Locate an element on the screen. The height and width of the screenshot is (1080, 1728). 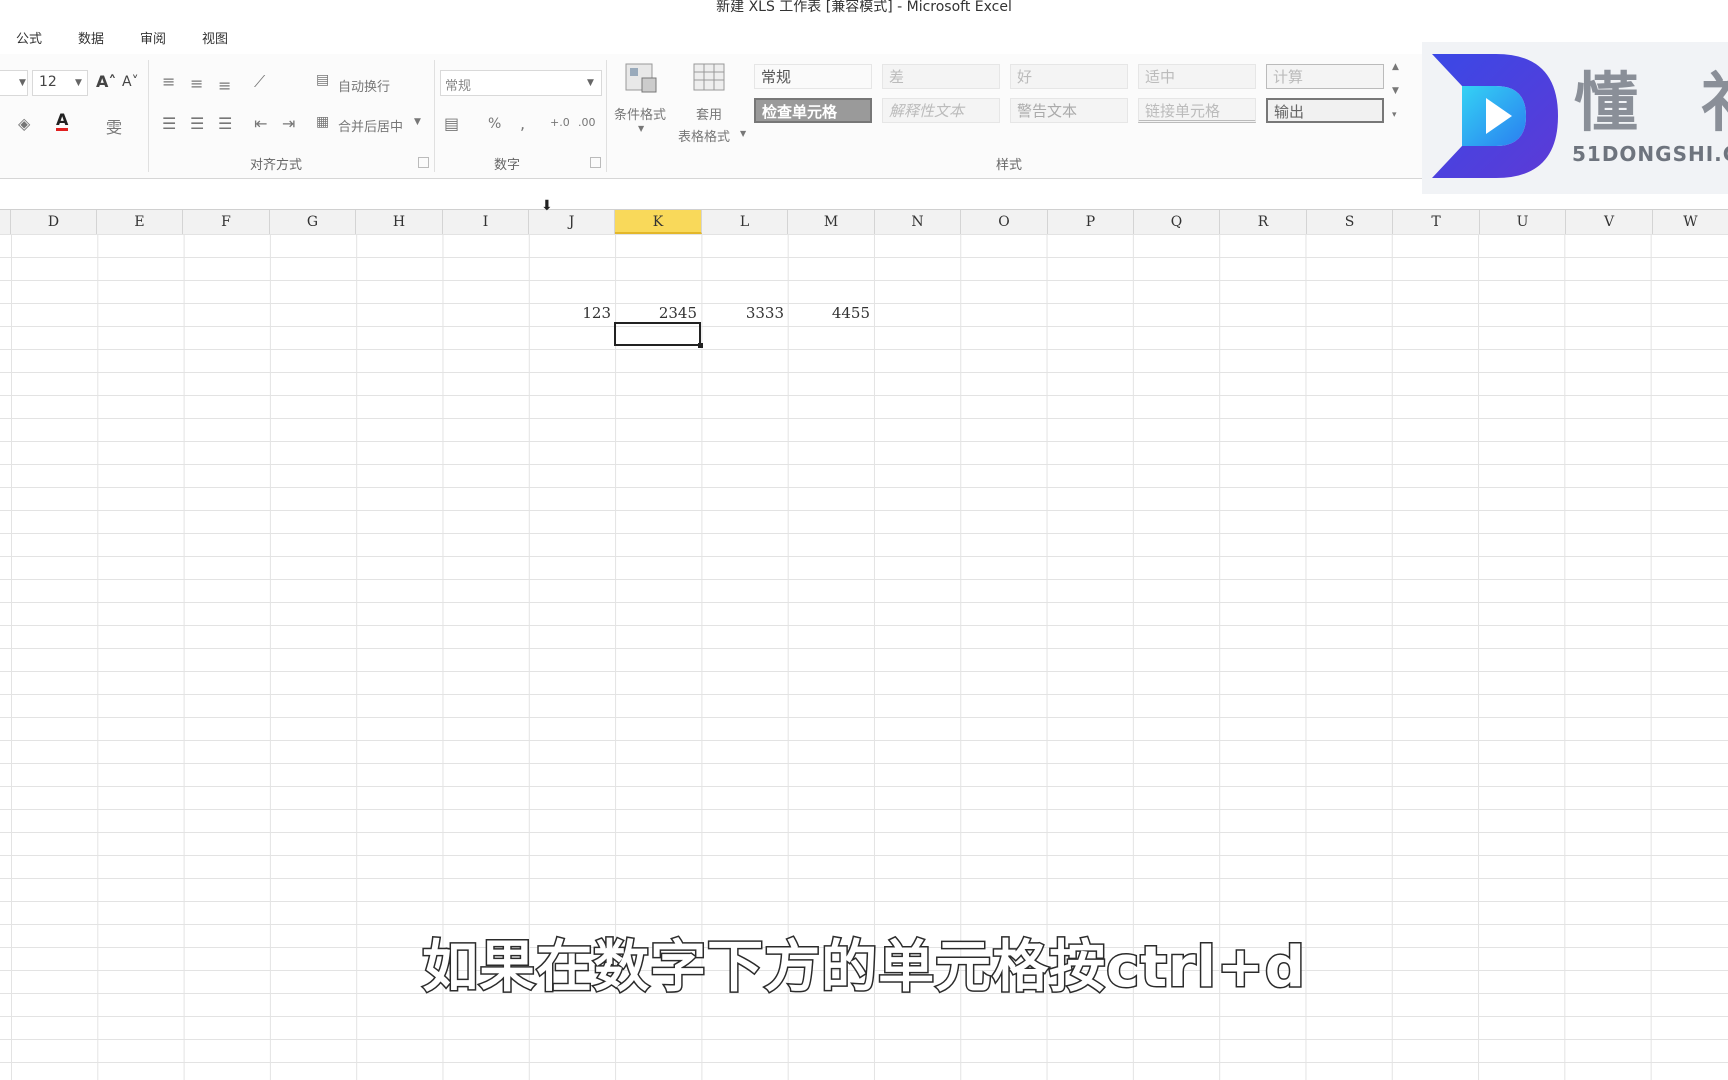
column-header-h: H is located at coordinates (399, 222).